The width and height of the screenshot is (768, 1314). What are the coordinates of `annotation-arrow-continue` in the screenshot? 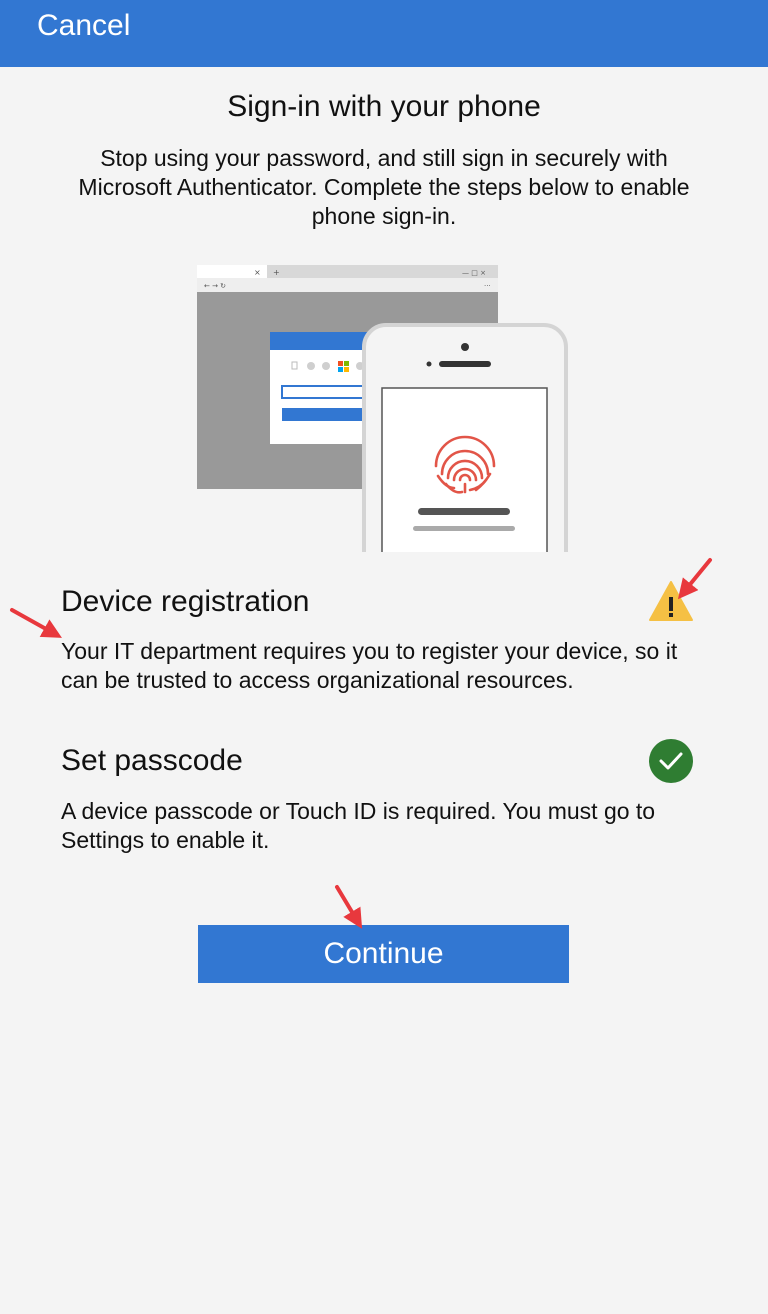 It's located at (349, 907).